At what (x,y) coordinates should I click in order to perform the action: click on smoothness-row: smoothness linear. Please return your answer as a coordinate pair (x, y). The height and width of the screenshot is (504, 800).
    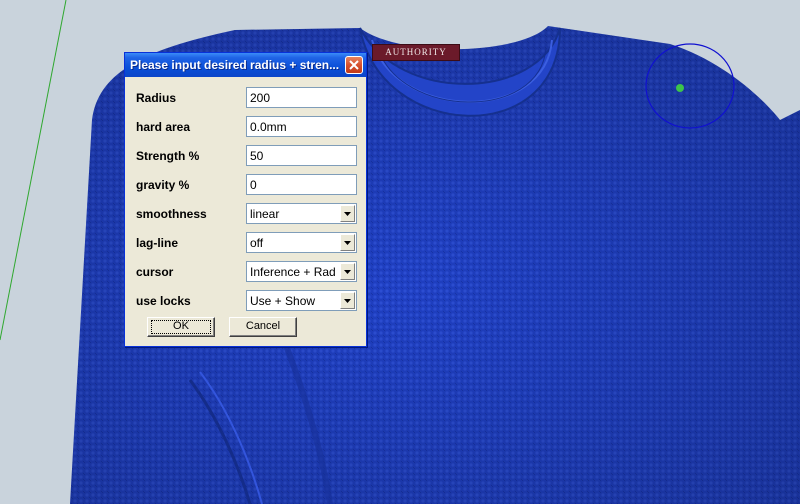
    Looking at the image, I should click on (246, 214).